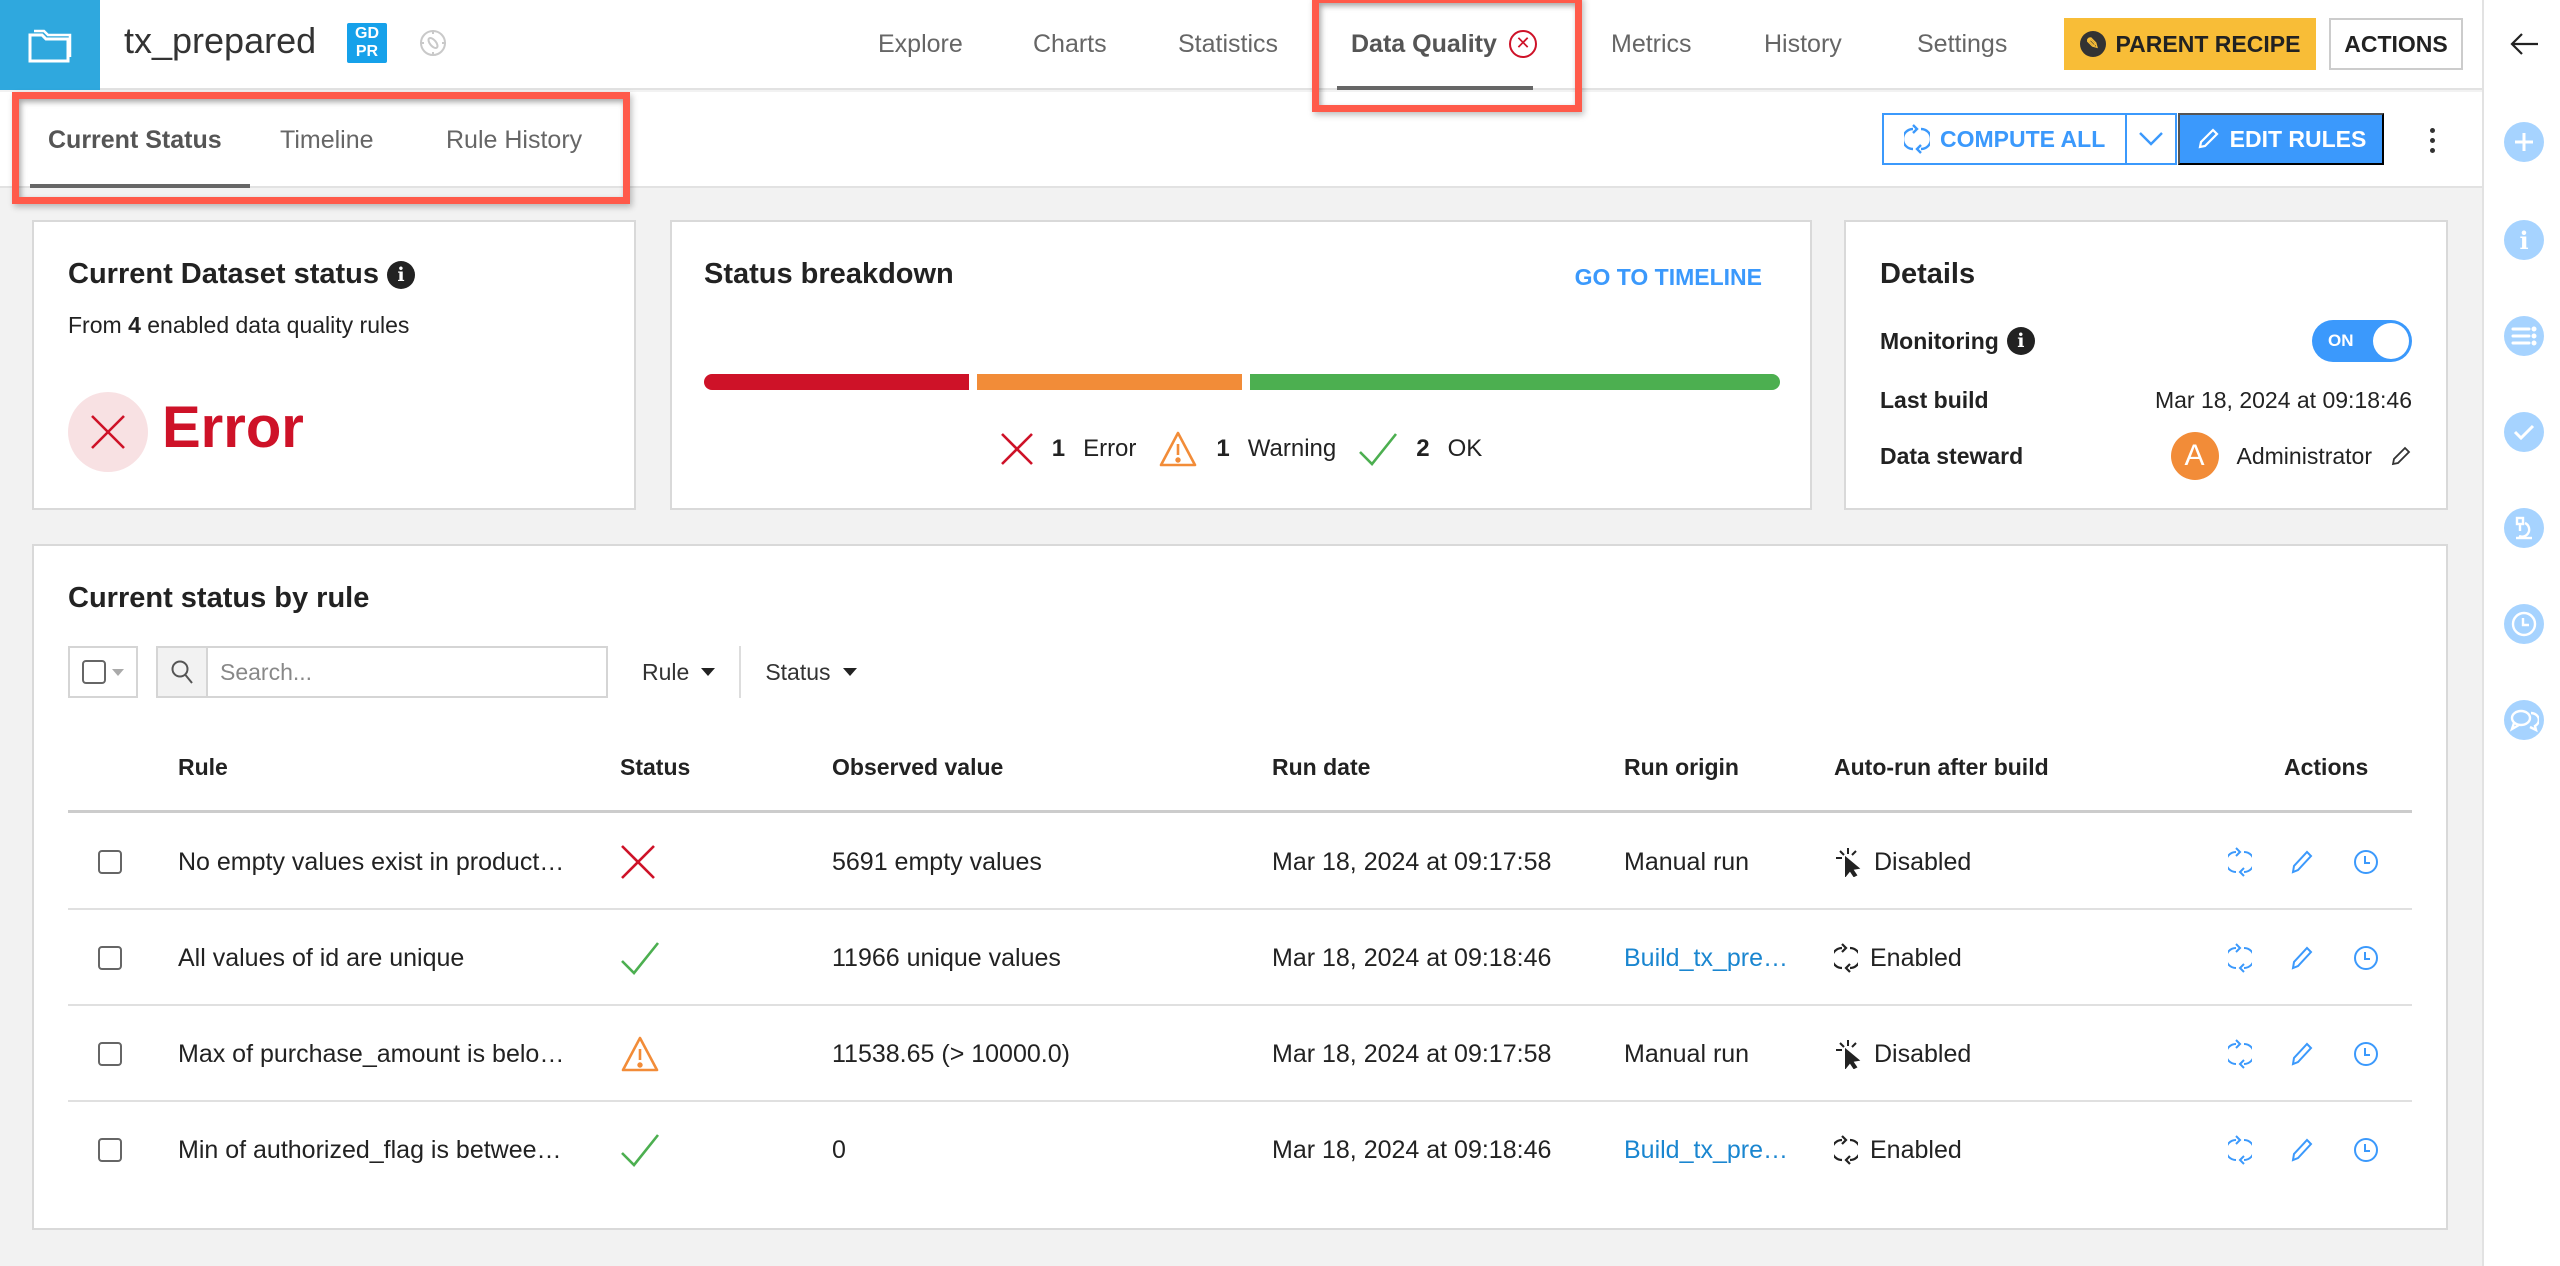 The width and height of the screenshot is (2560, 1266). I want to click on go-to-timeline-link: GO TO TIMELINE, so click(1668, 277).